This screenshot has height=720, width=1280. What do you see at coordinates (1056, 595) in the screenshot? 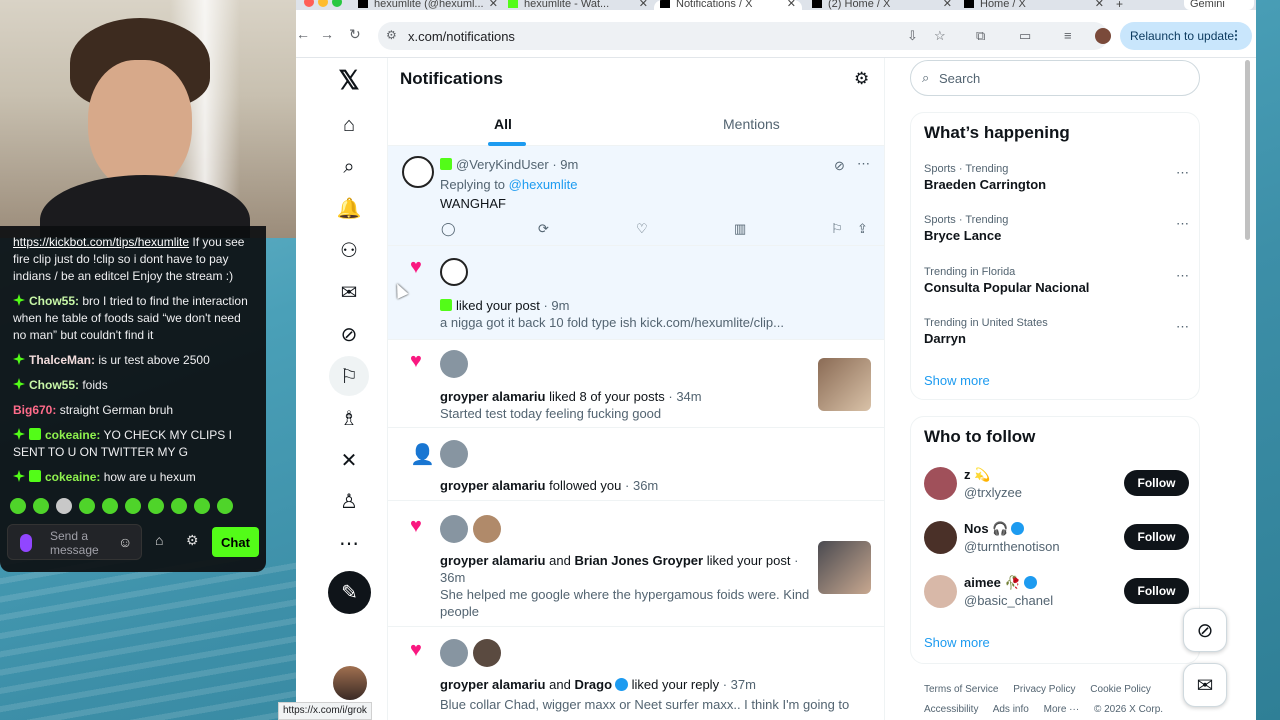
I see `follow-suggestion: aimee 🥀 @basic_chanel Follow` at bounding box center [1056, 595].